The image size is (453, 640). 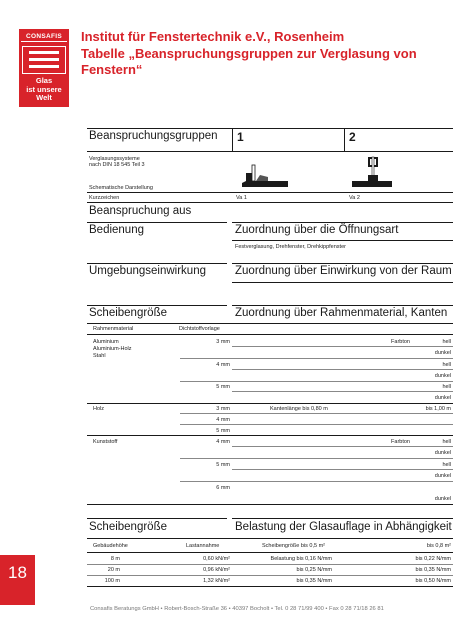 What do you see at coordinates (113, 329) in the screenshot?
I see `rahmenmaterial-header: Rahmenmaterial` at bounding box center [113, 329].